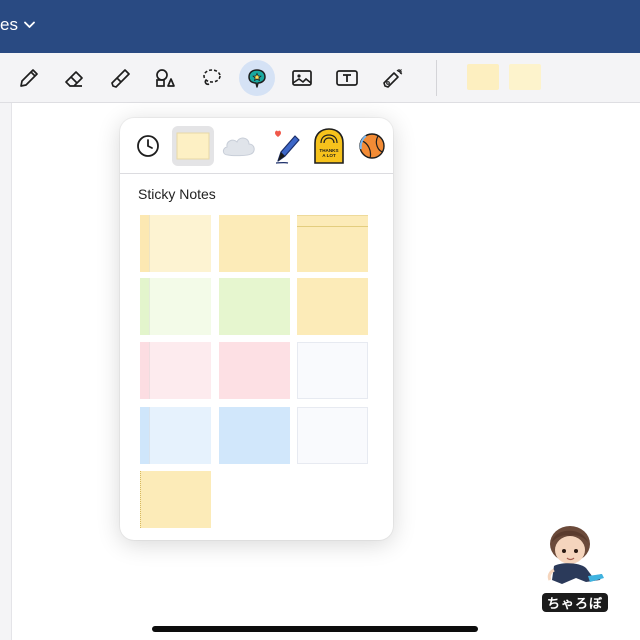 This screenshot has height=640, width=640. I want to click on text-box-icon, so click(347, 78).